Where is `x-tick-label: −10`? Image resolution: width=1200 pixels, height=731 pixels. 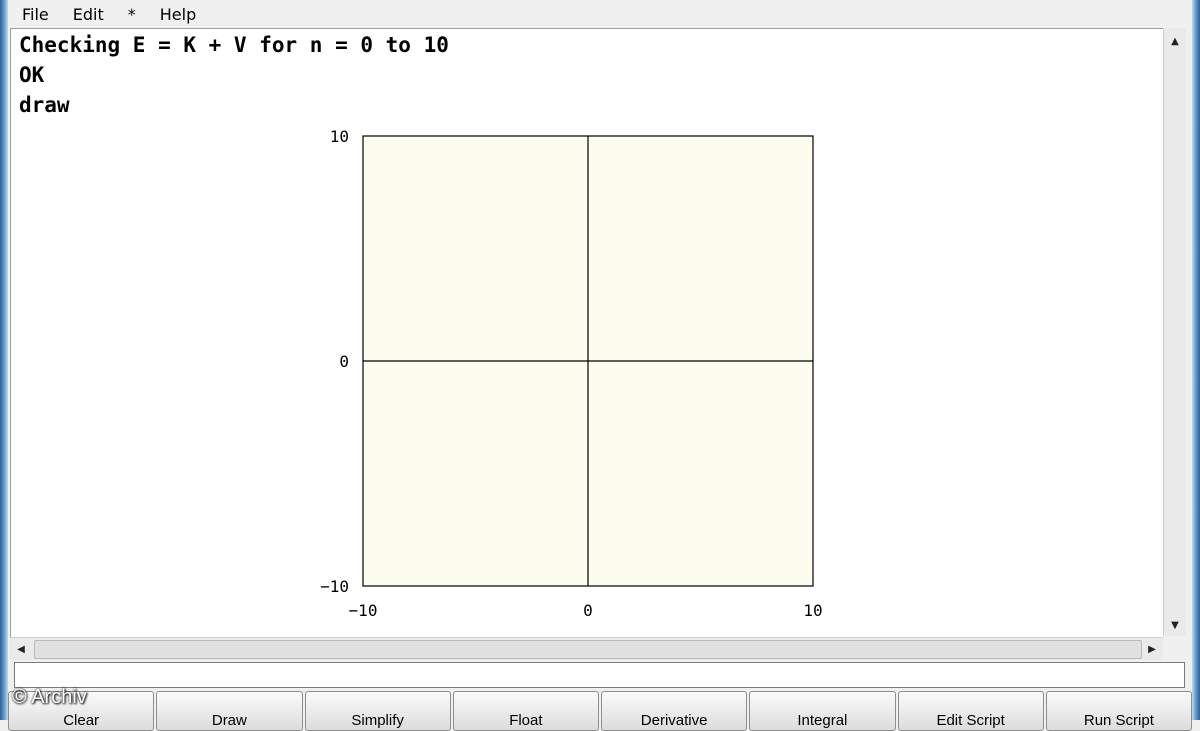 x-tick-label: −10 is located at coordinates (363, 610).